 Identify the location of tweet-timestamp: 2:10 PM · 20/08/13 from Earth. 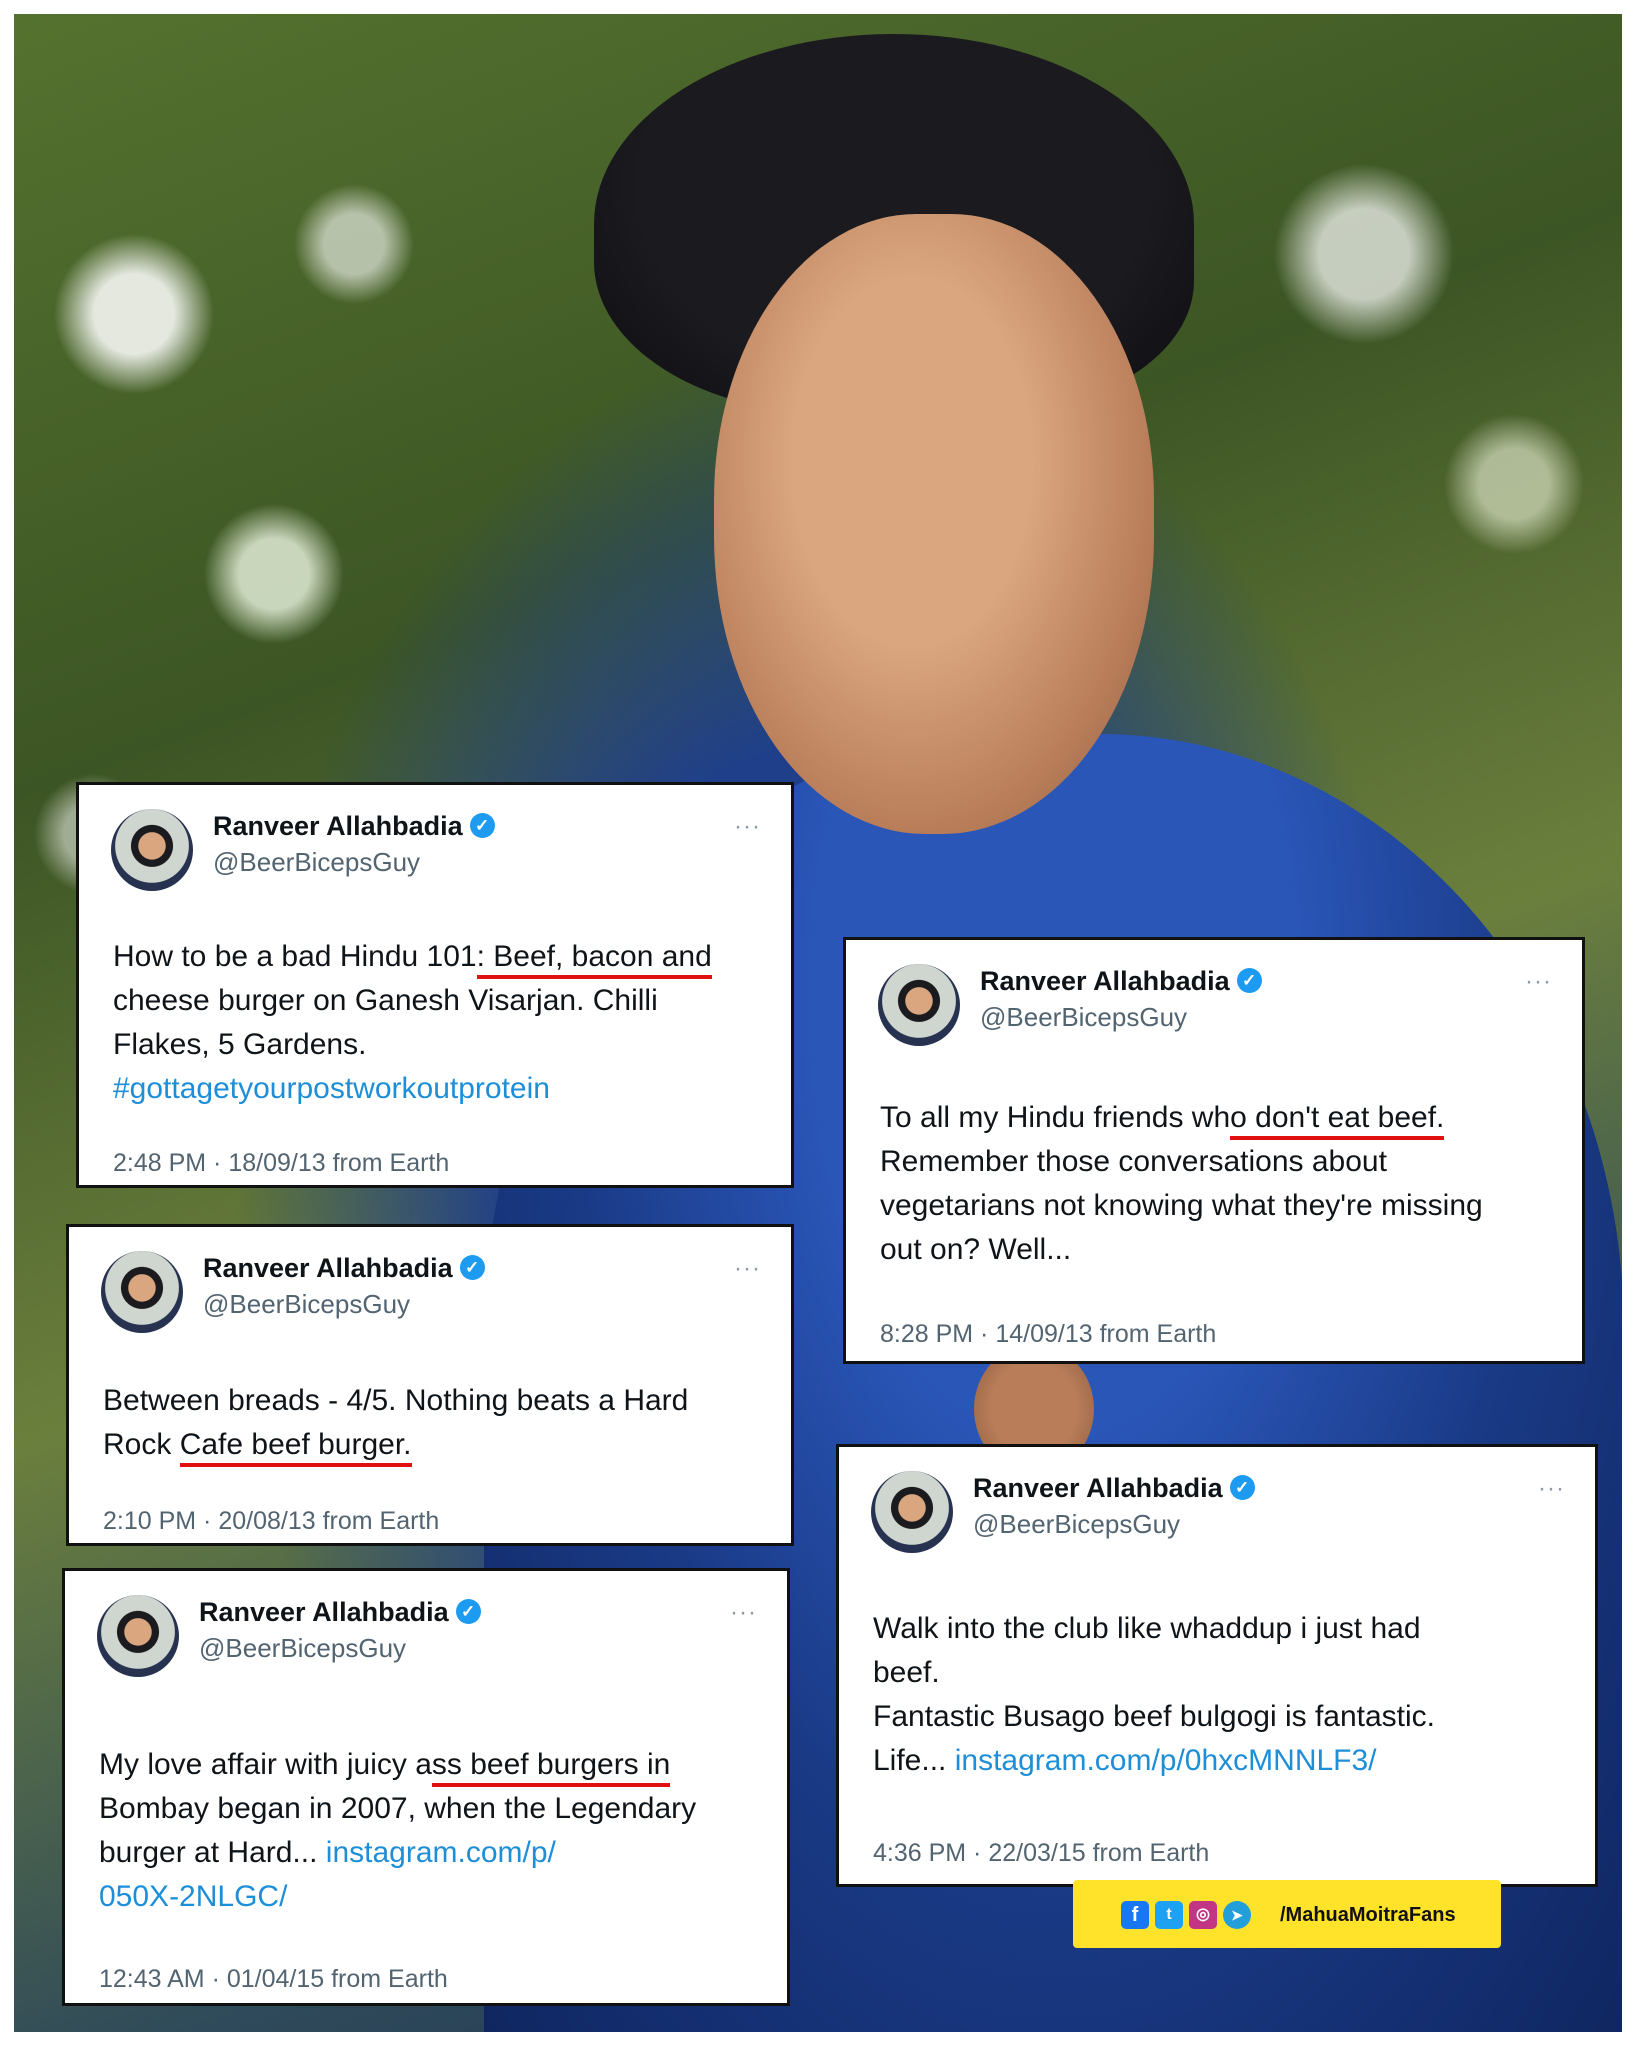
(271, 1521).